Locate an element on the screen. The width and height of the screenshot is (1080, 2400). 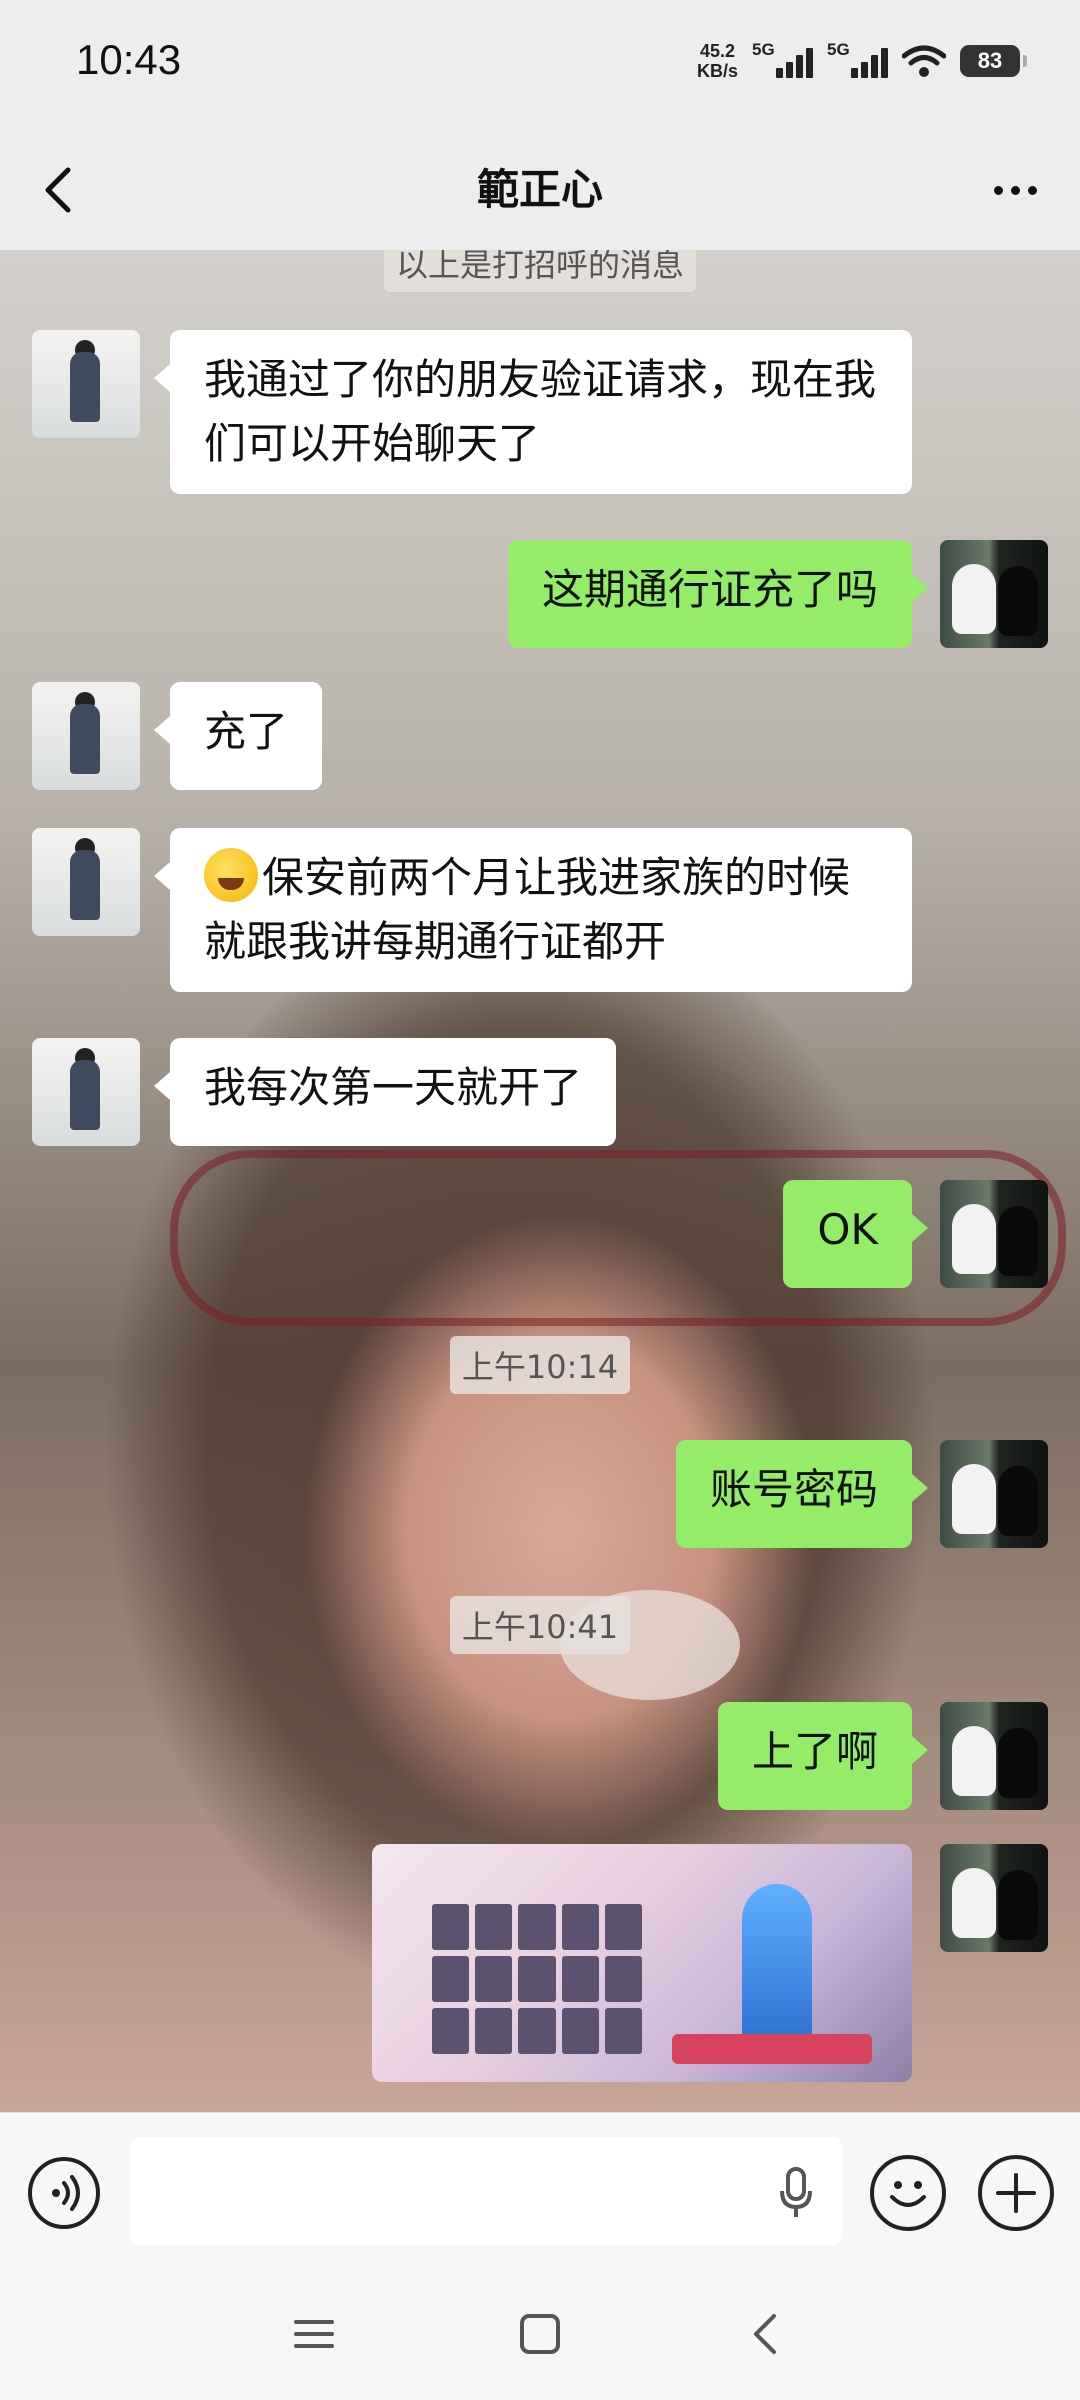
voice-mode-button is located at coordinates (64, 2193).